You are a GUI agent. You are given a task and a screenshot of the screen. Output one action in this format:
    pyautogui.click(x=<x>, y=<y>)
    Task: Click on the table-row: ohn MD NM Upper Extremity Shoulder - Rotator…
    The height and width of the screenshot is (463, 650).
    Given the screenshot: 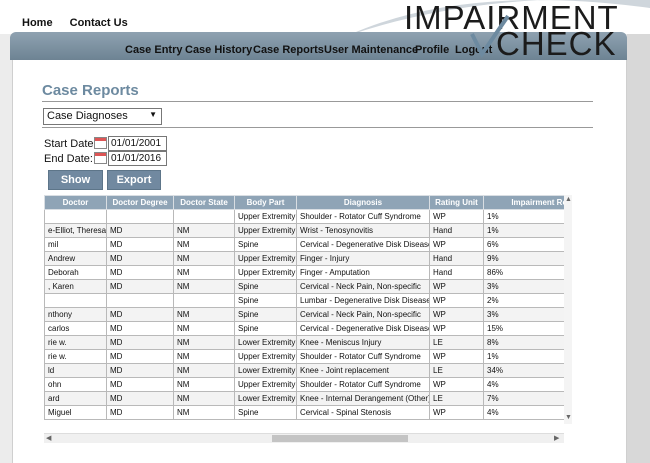 What is the action you would take?
    pyautogui.click(x=304, y=384)
    